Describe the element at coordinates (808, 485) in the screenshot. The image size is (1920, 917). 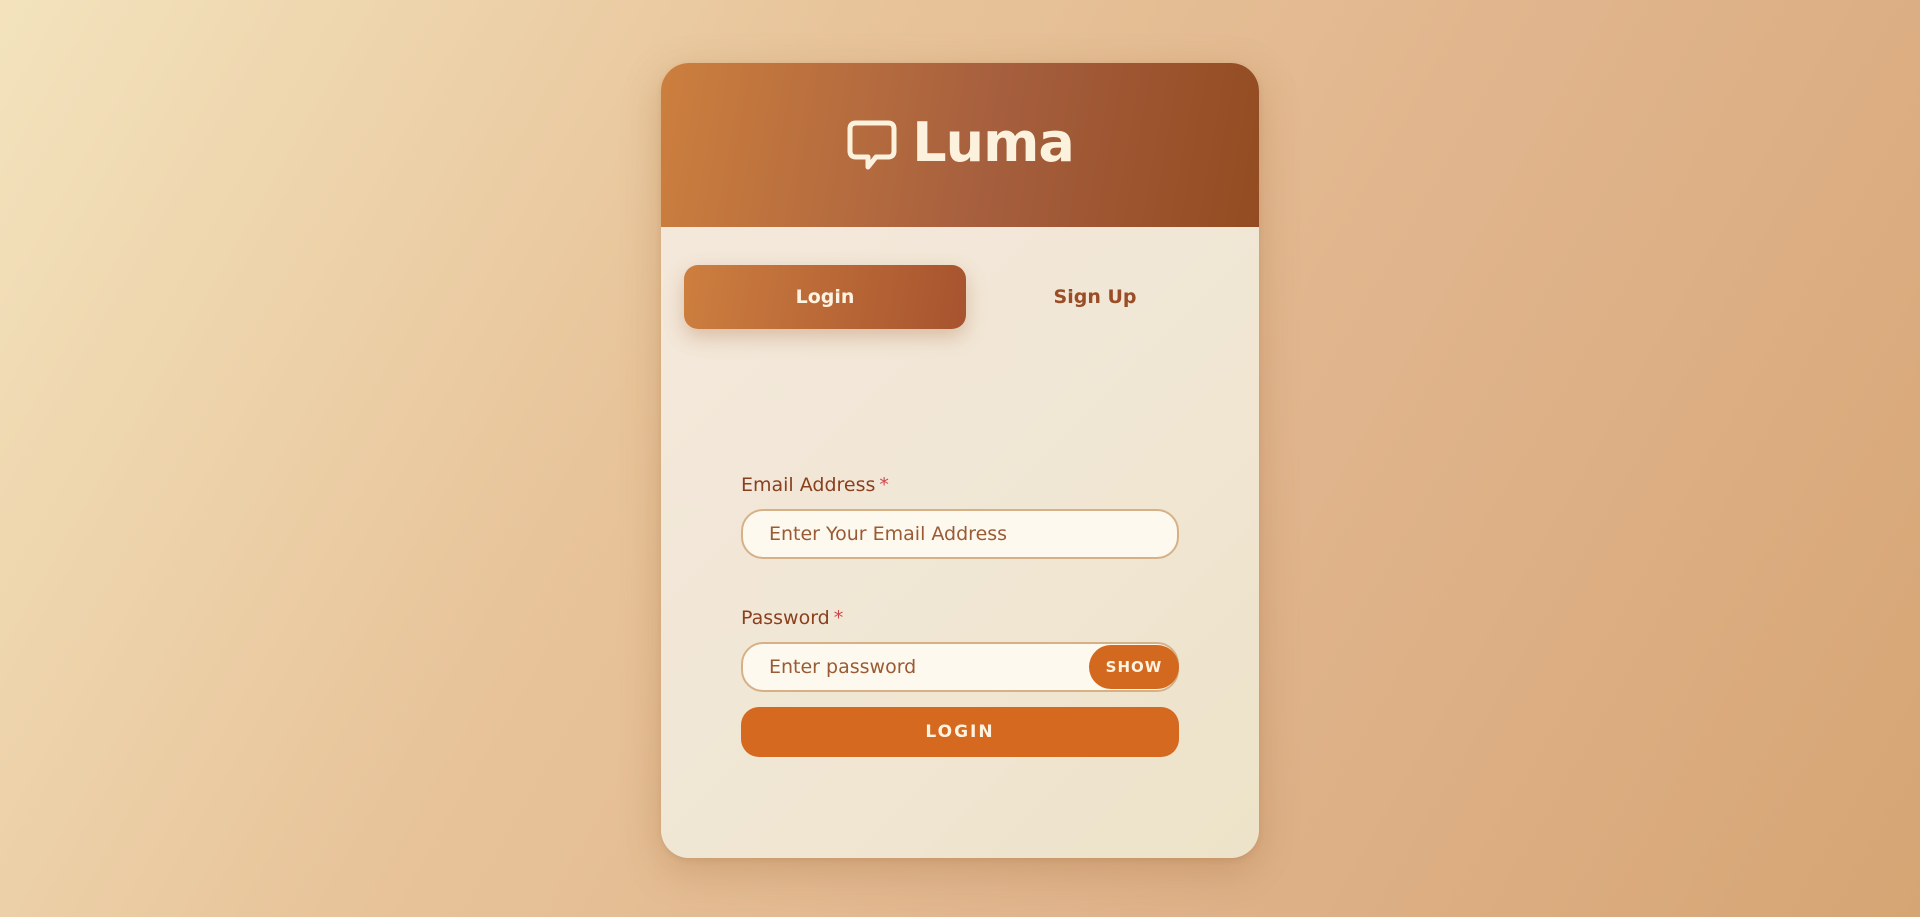
I see `email-label-text: Email Address` at that location.